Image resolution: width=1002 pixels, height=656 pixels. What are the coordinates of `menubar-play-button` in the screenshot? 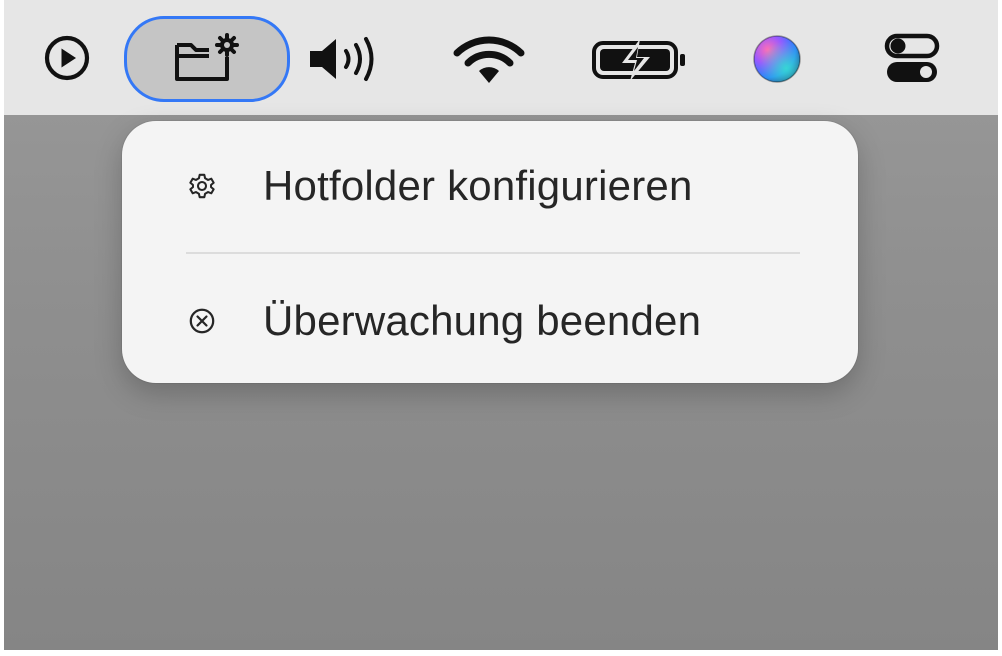 It's located at (67, 58).